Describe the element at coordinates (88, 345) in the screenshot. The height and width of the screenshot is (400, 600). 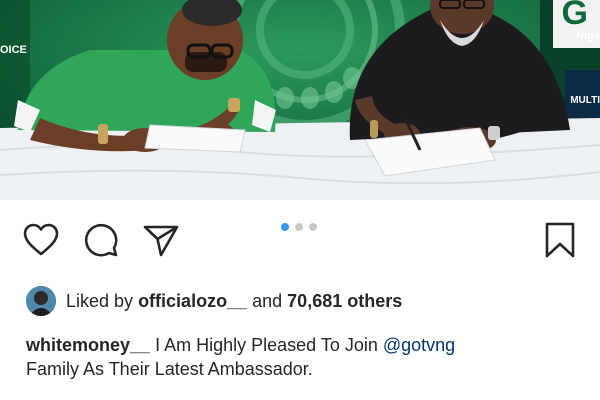
I see `caption-username-link: whitemoney__` at that location.